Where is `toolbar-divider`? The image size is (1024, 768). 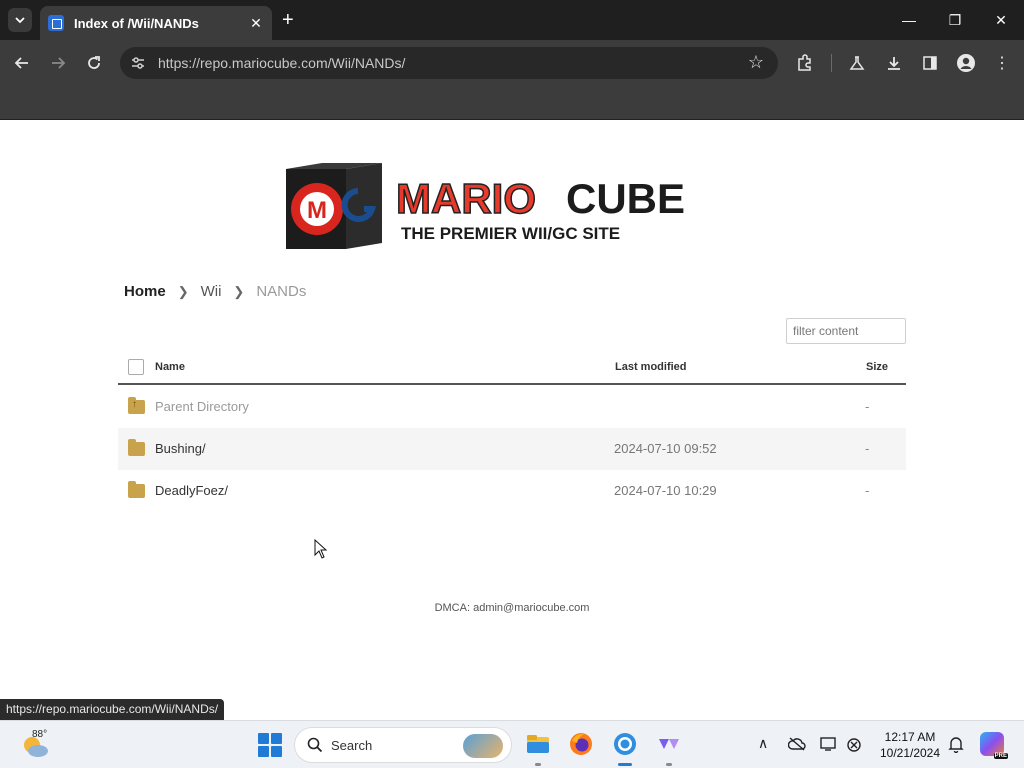 toolbar-divider is located at coordinates (831, 63).